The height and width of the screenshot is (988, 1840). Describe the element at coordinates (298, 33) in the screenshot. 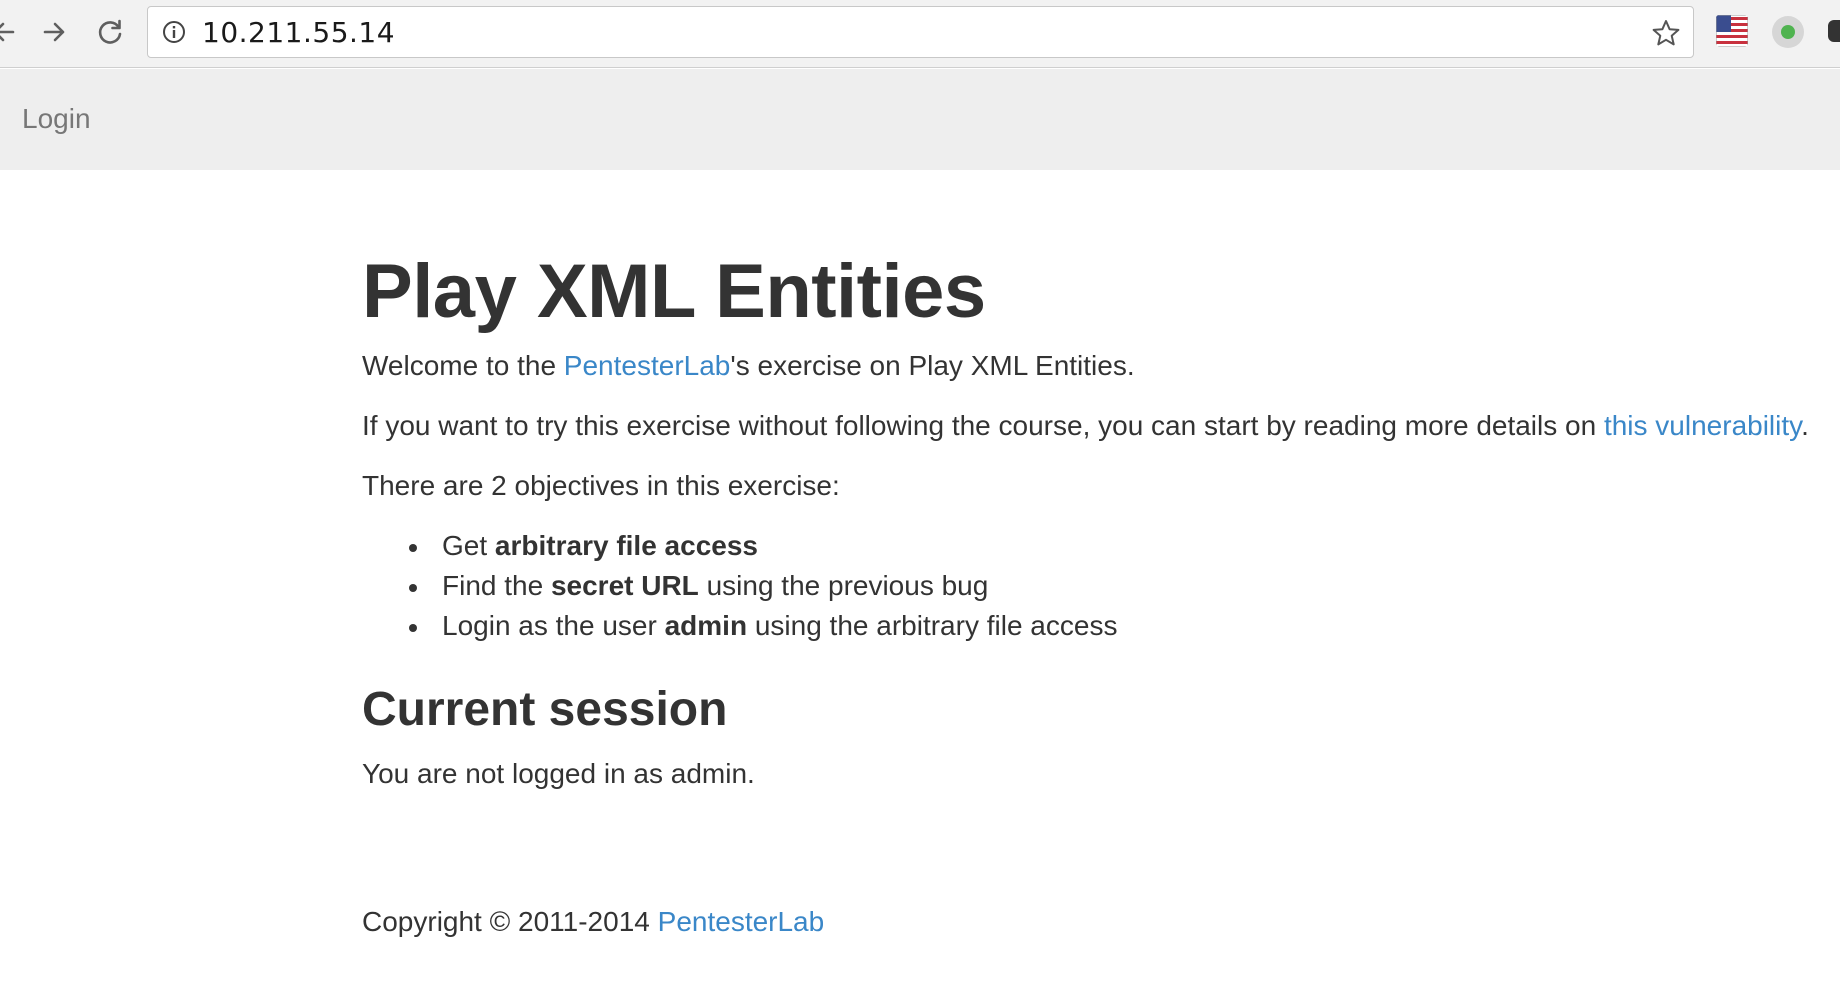

I see `address-text: 10.211.55.14` at that location.